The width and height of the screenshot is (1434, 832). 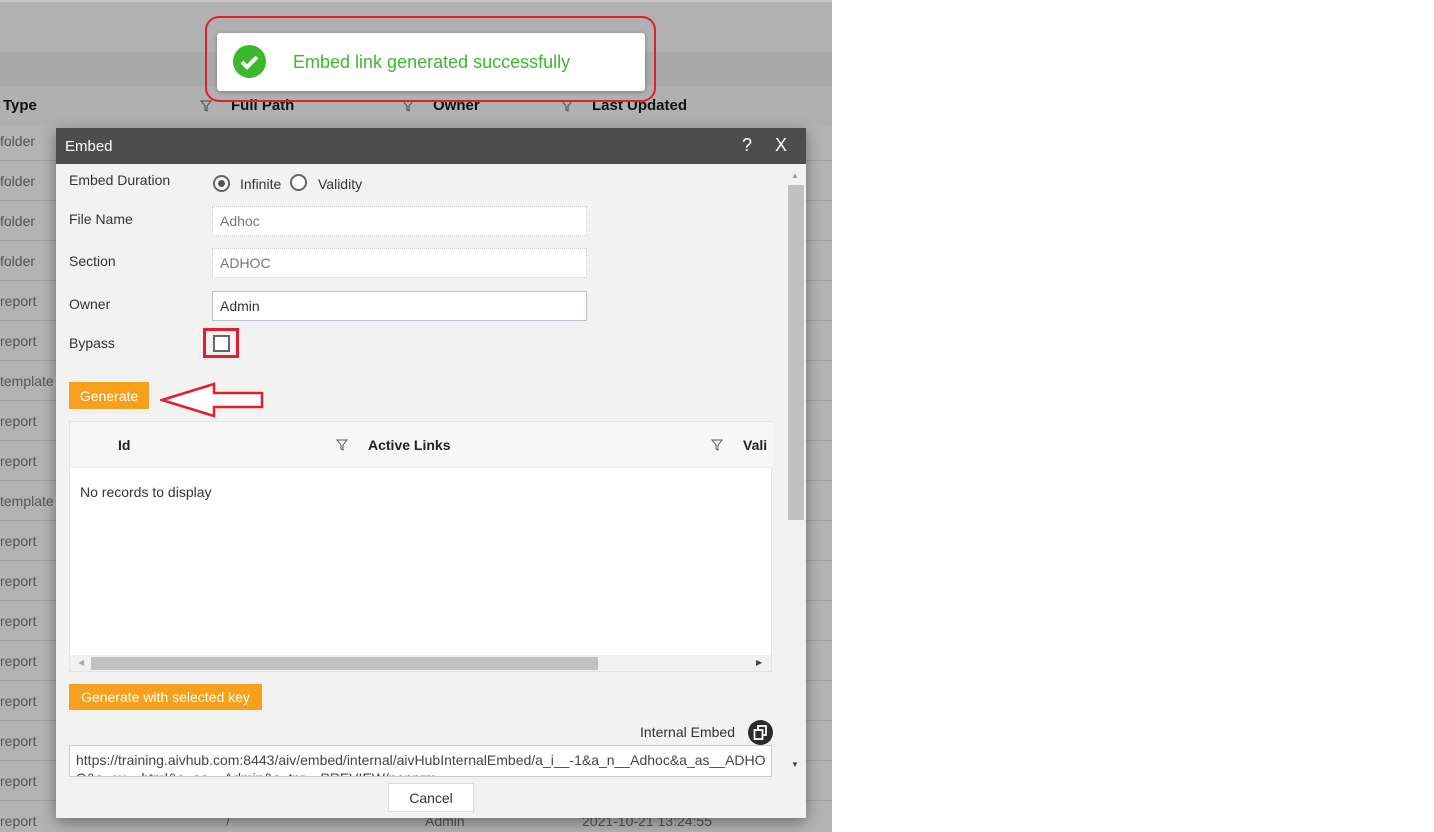 I want to click on owner-label: Owner, so click(x=90, y=304).